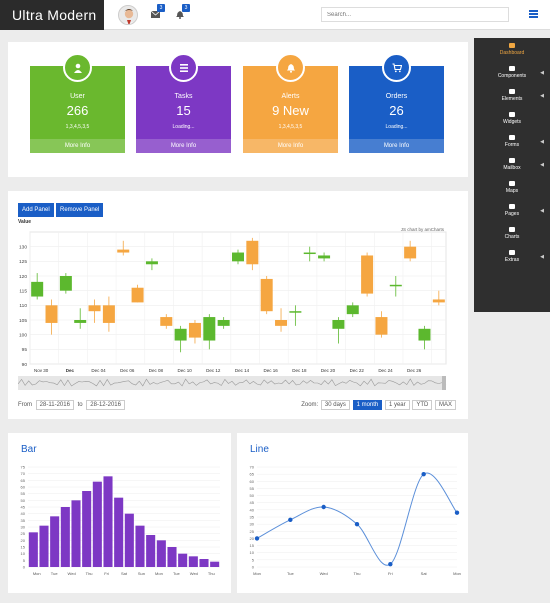 The image size is (550, 603). I want to click on y-tick-label: 25, so click(23, 533).